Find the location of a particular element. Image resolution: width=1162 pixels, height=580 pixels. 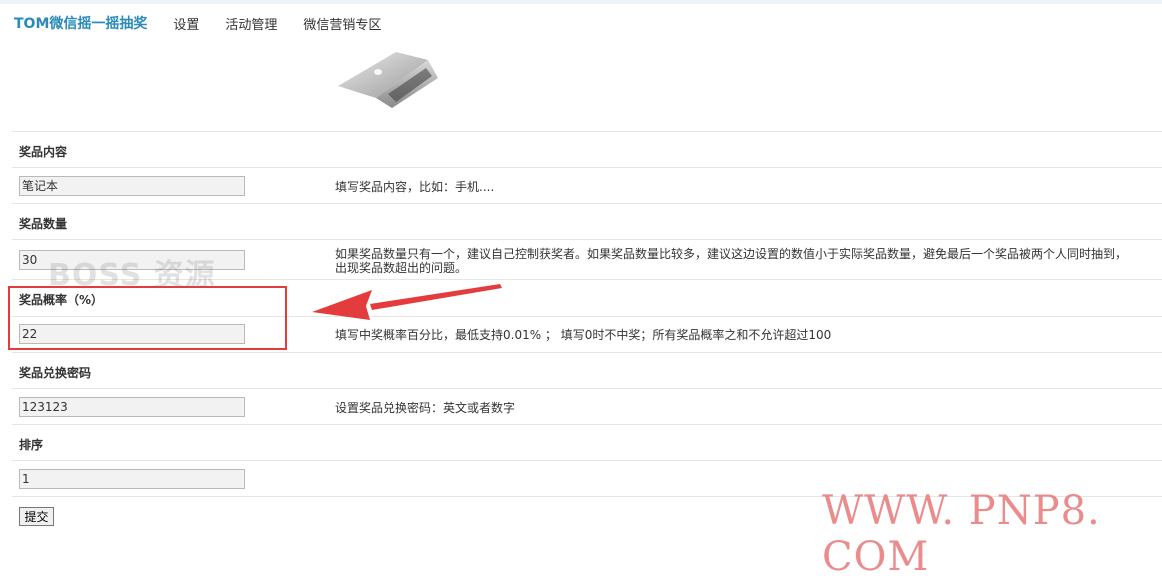

label-sort-order: 排序 is located at coordinates (31, 445).